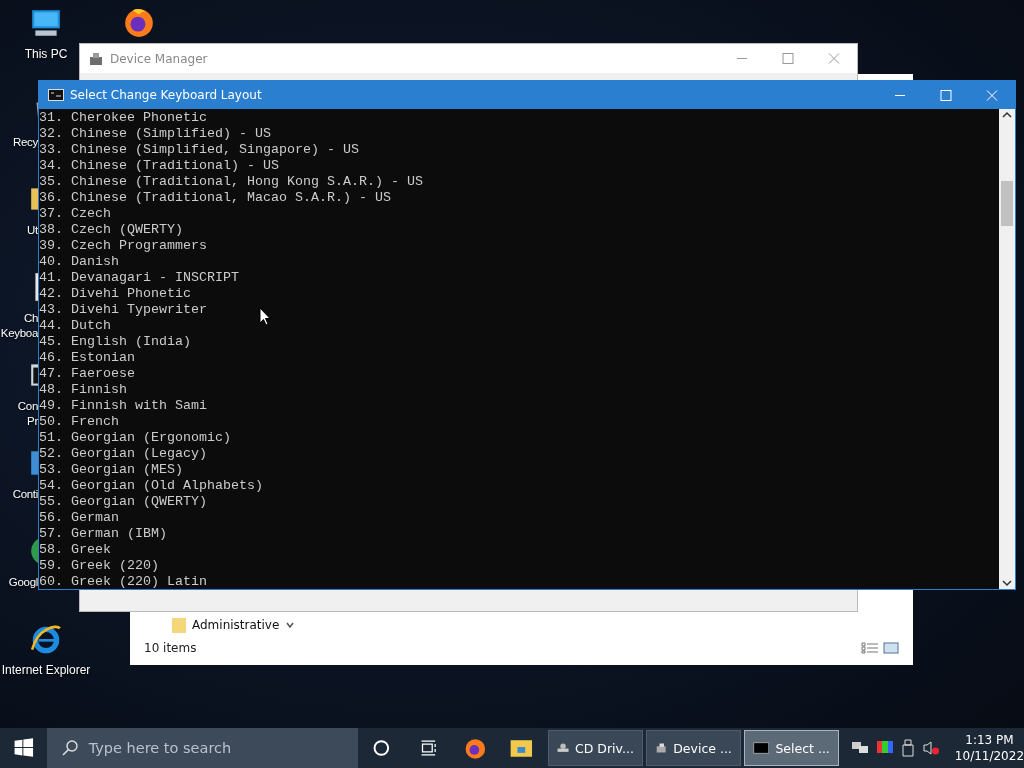 The width and height of the screenshot is (1024, 768). What do you see at coordinates (87, 358) in the screenshot?
I see `console-line: 46. Estonian` at bounding box center [87, 358].